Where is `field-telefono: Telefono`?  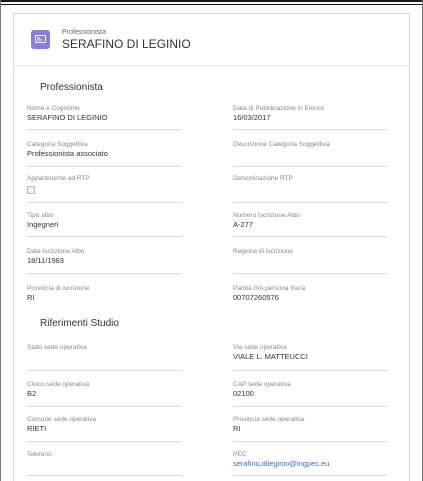
field-telefono: Telefono is located at coordinates (104, 463).